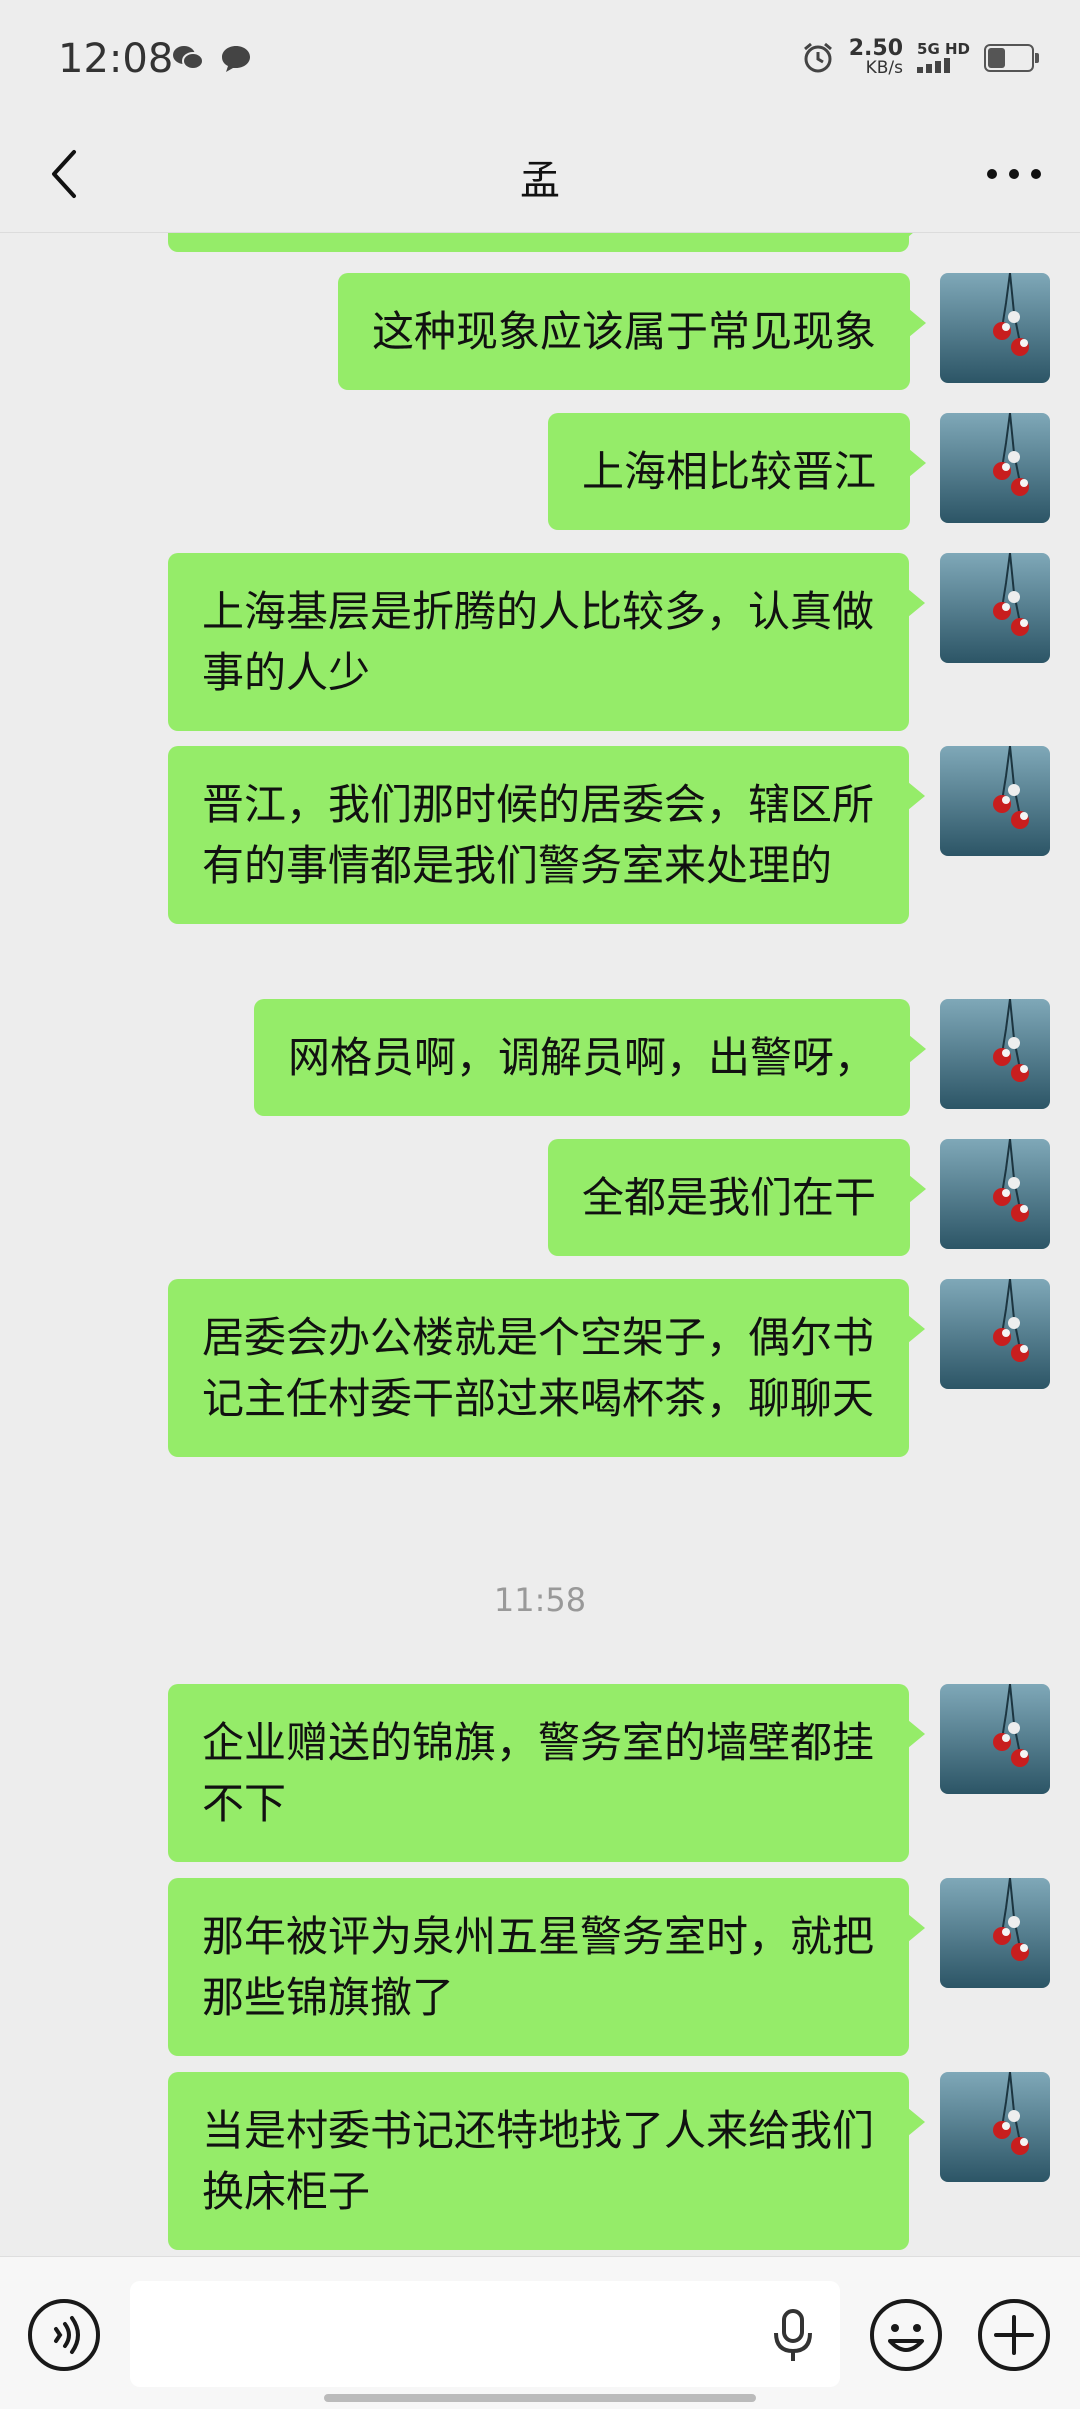  I want to click on input-bar, so click(540, 2332).